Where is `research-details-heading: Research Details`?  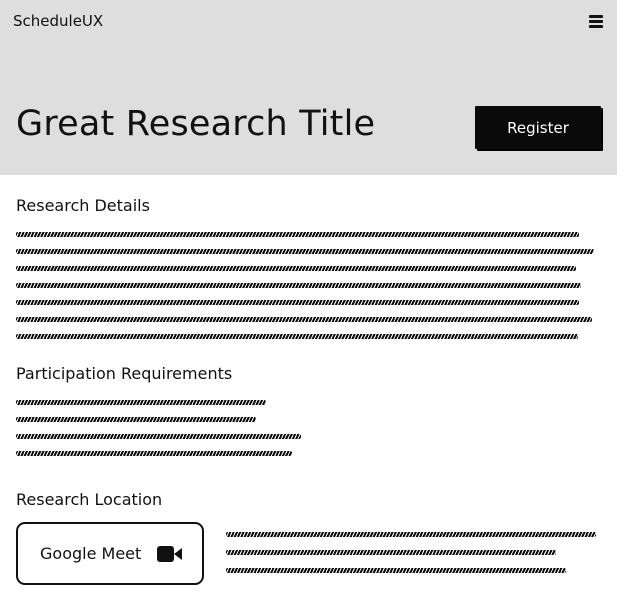 research-details-heading: Research Details is located at coordinates (83, 205).